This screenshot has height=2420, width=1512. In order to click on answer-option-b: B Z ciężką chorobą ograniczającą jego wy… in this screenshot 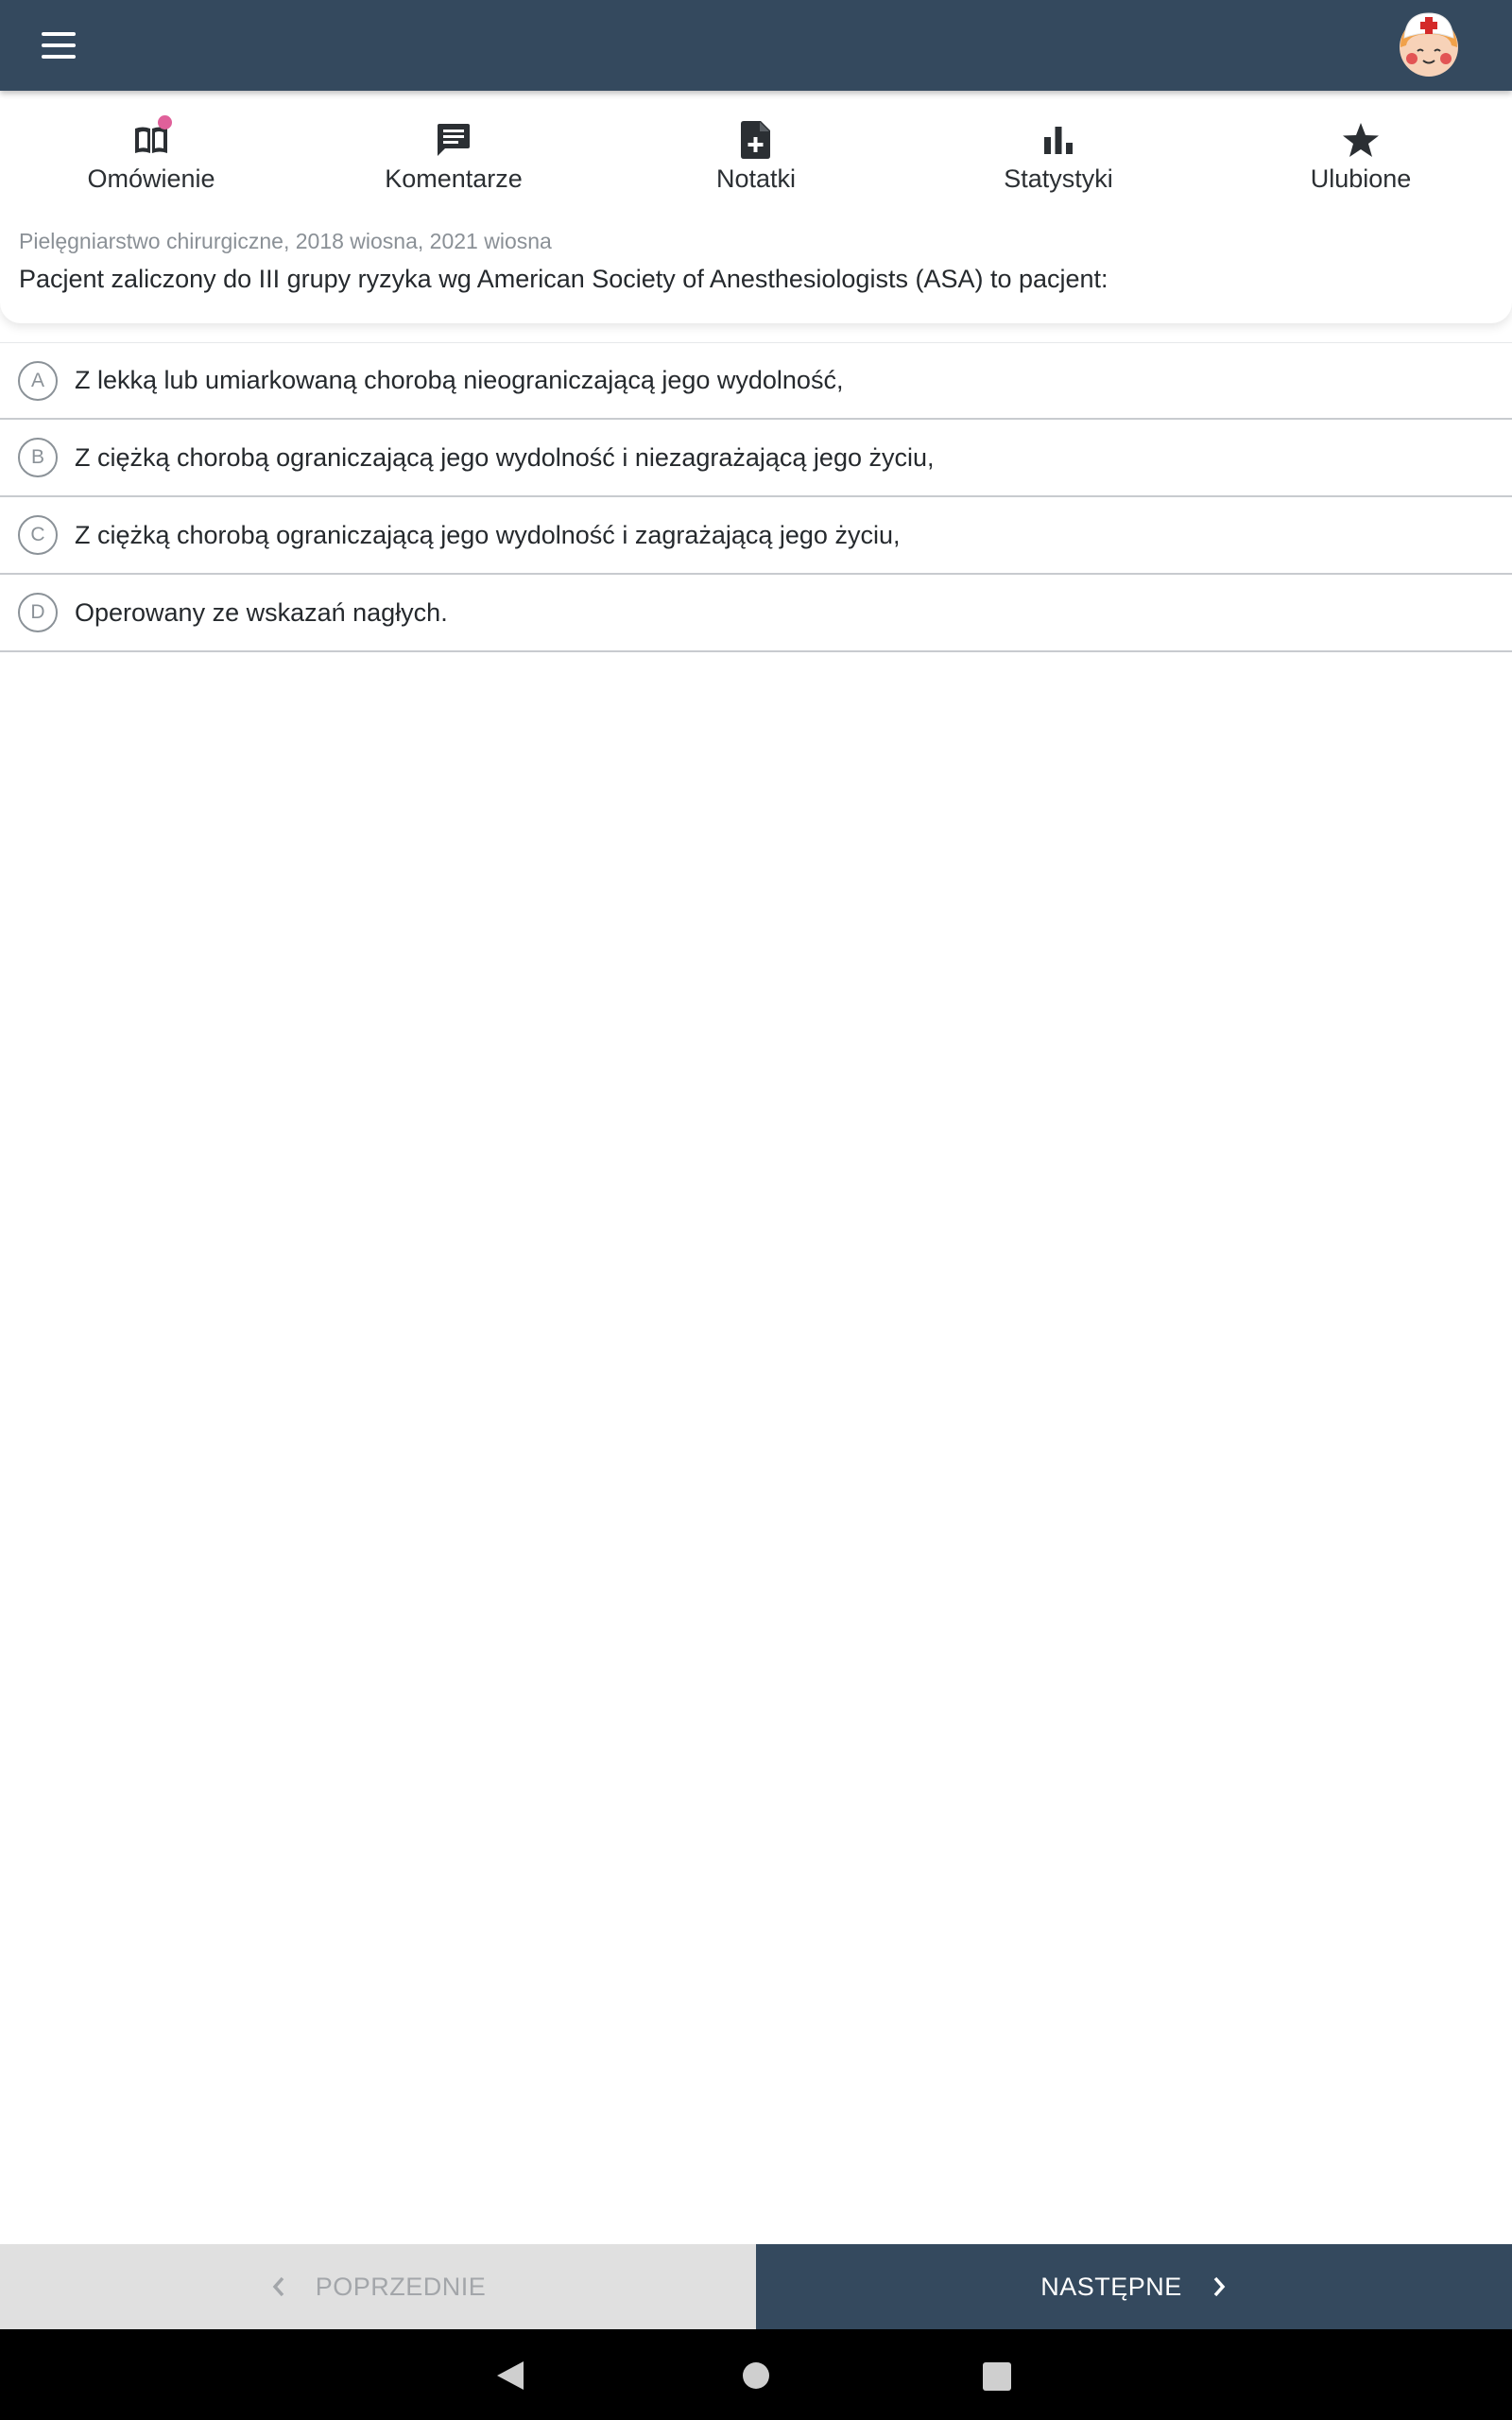, I will do `click(756, 458)`.